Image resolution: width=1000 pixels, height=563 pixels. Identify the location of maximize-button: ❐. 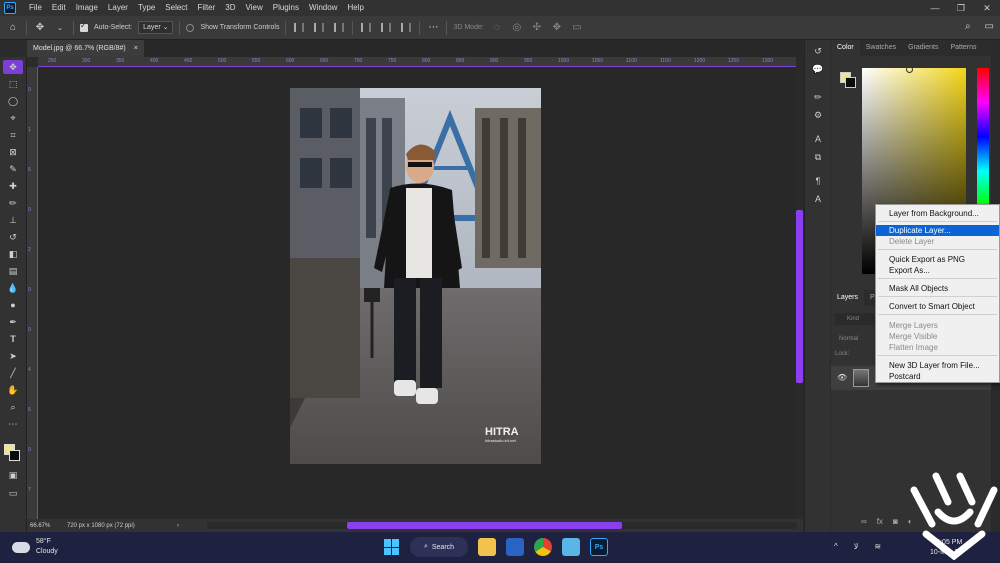
(961, 8).